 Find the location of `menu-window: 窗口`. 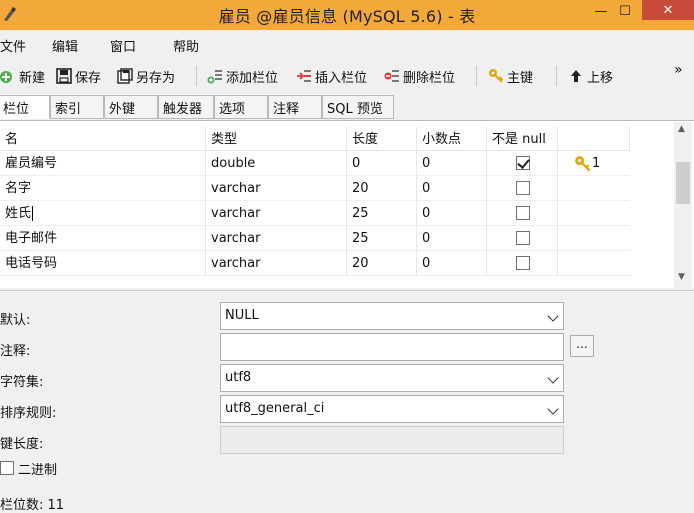

menu-window: 窗口 is located at coordinates (123, 45).